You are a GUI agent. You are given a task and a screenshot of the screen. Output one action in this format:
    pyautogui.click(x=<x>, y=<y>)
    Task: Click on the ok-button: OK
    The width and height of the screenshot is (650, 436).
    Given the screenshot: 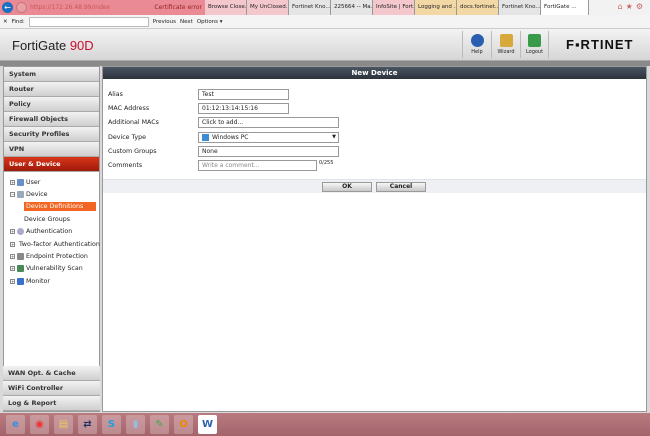 What is the action you would take?
    pyautogui.click(x=347, y=187)
    